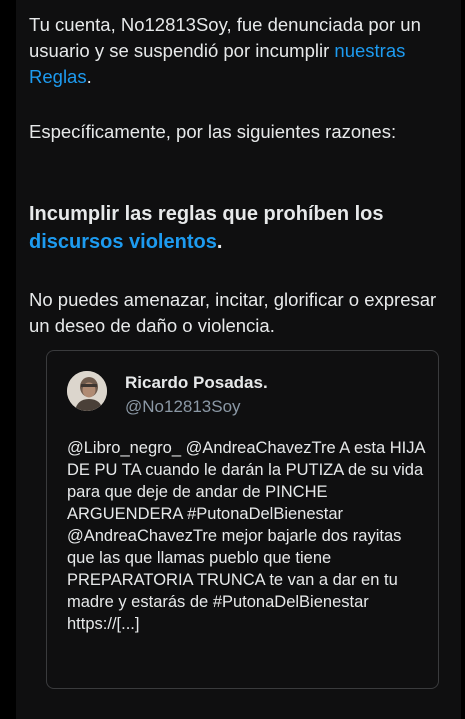  What do you see at coordinates (219, 242) in the screenshot?
I see `violation-period: .` at bounding box center [219, 242].